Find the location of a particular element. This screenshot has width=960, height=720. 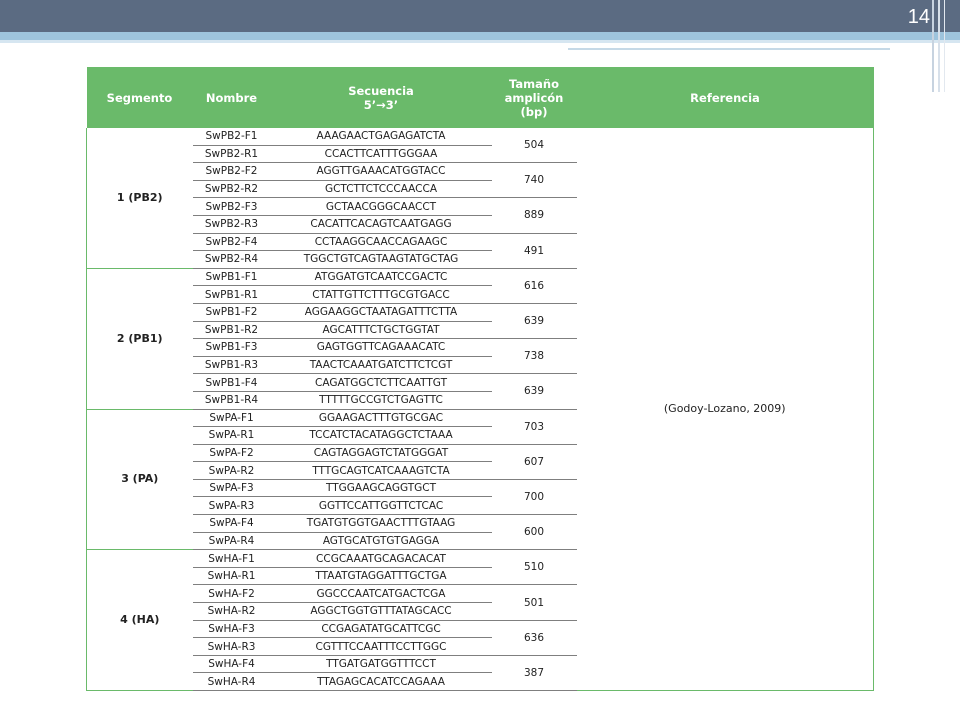

segment-label: 1 (PB2) is located at coordinates (139, 198).